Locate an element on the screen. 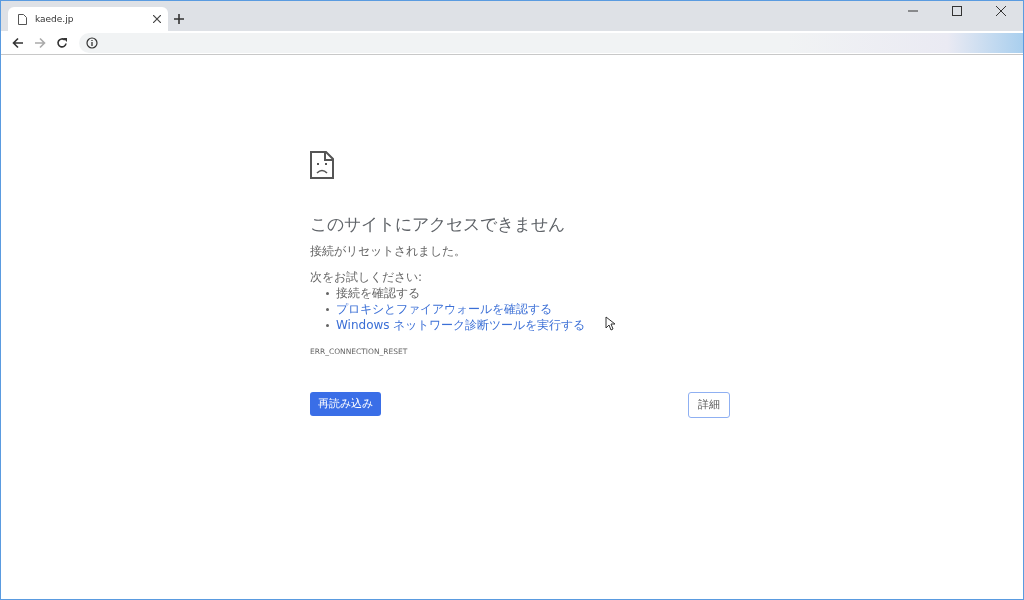 The width and height of the screenshot is (1024, 600). suggestions-intro: 次をお試しください: is located at coordinates (367, 277).